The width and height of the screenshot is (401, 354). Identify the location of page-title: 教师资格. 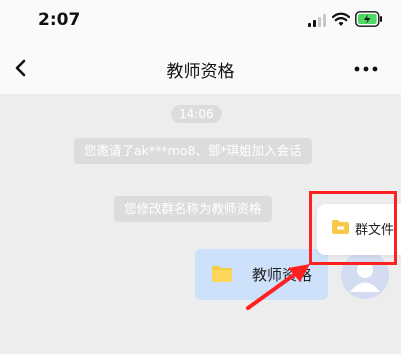
(200, 72).